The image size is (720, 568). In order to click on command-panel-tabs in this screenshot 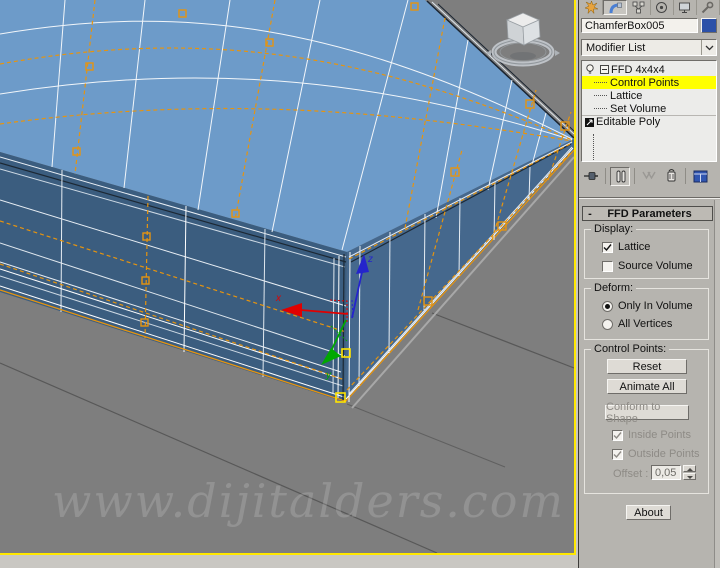, I will do `click(650, 7)`.